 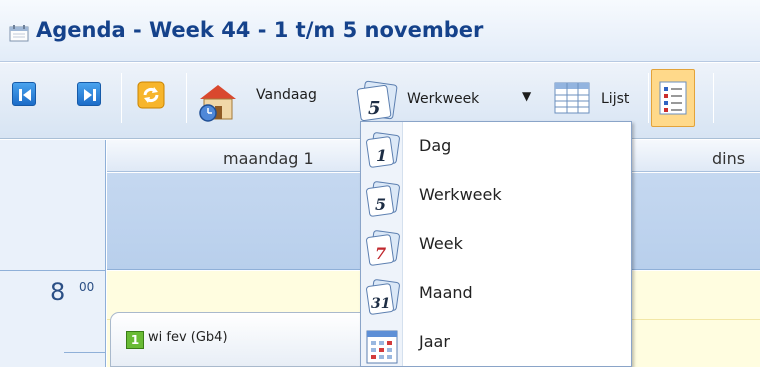 I want to click on time-column-divider, so click(x=53, y=270).